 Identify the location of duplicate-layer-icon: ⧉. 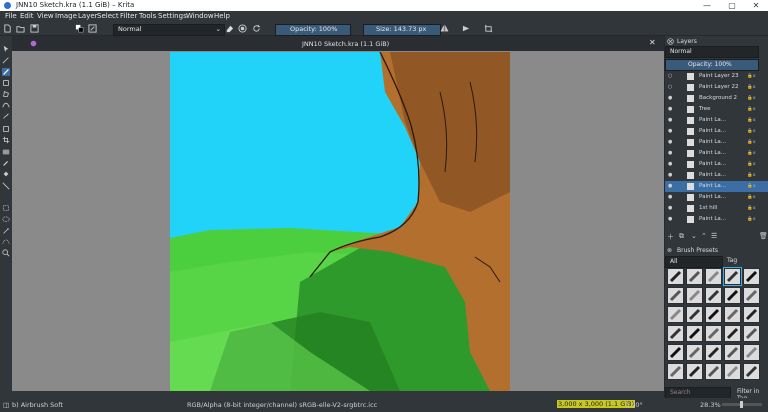
(681, 236).